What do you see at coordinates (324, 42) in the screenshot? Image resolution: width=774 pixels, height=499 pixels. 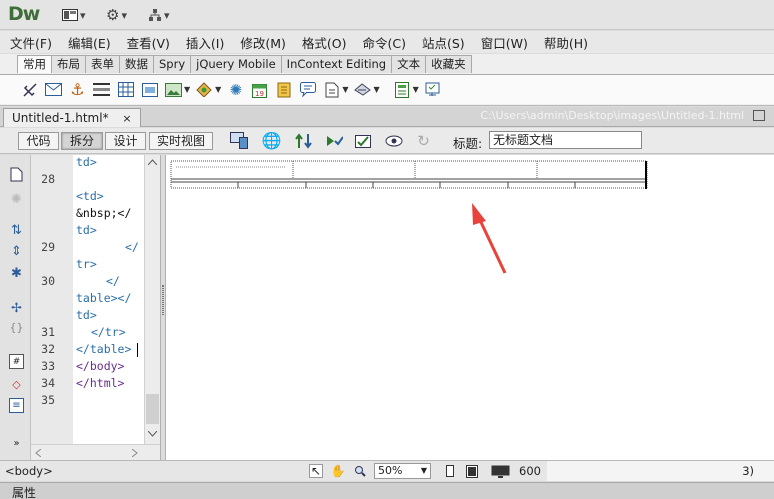 I see `menu-format: 格式(O)` at bounding box center [324, 42].